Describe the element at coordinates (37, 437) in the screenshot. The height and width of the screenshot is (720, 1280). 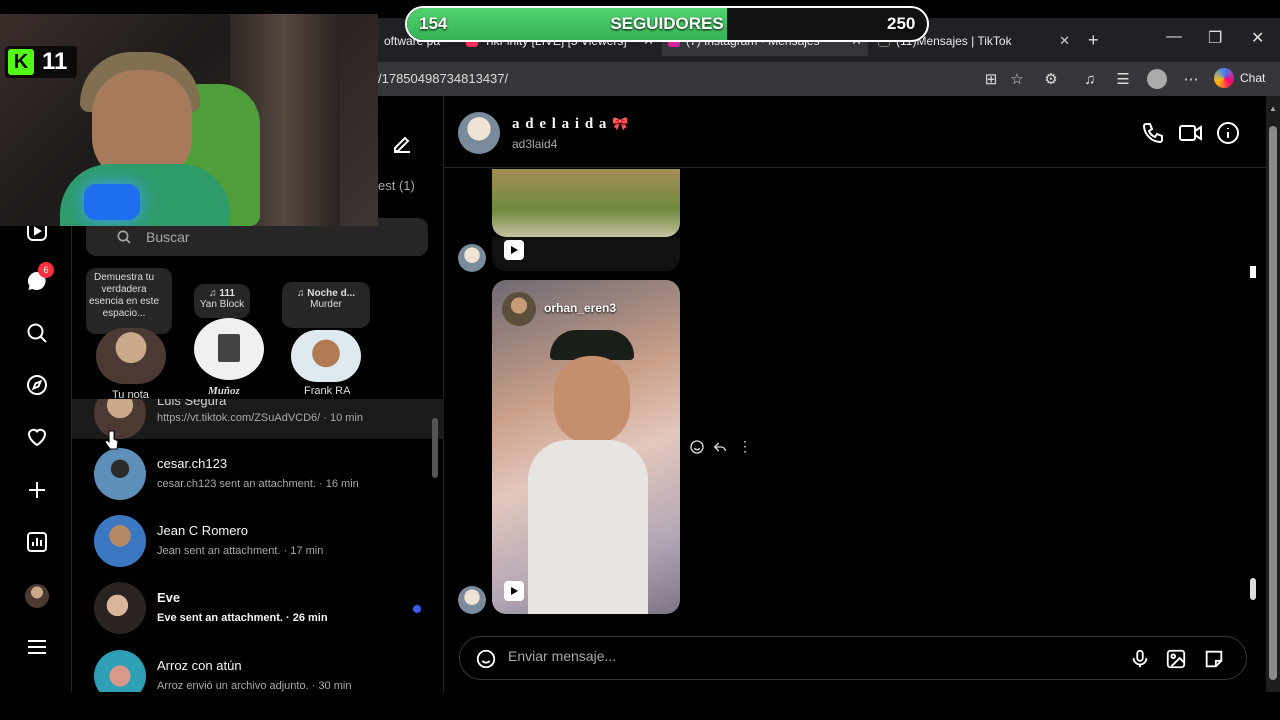
I see `heart-icon` at that location.